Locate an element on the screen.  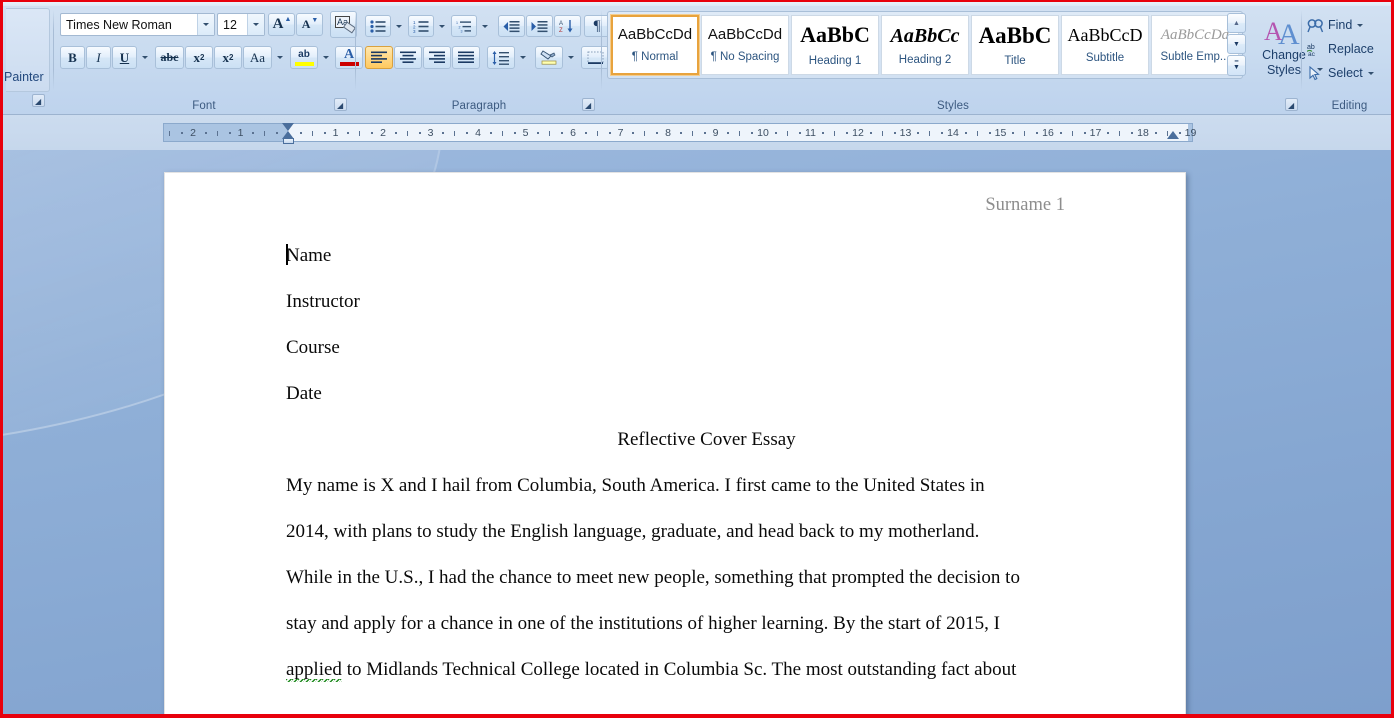
strikethrough-icon: abc is located at coordinates (169, 57).